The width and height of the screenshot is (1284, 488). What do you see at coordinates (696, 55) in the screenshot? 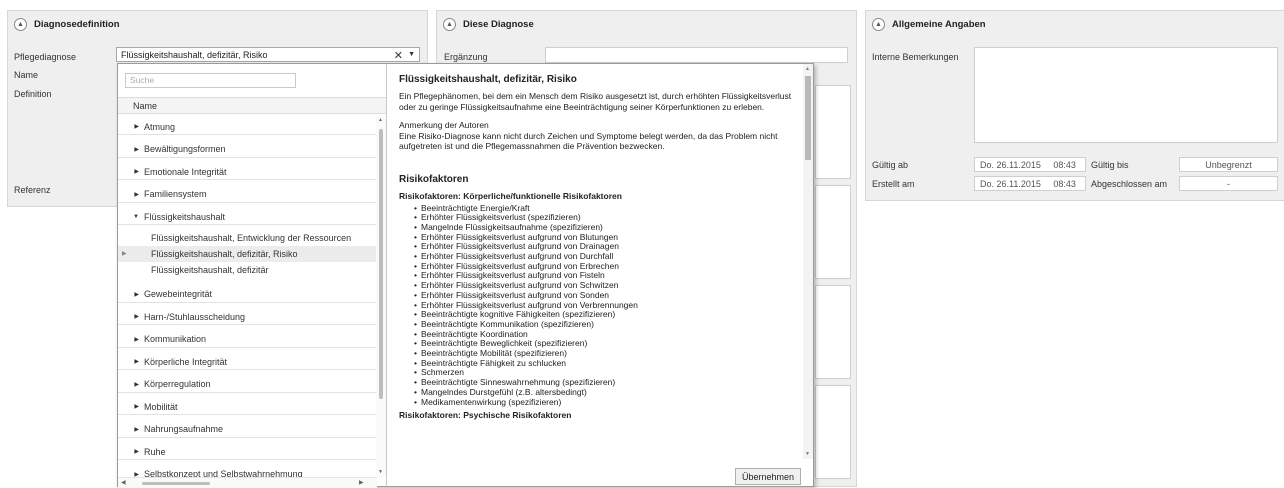
I see `ergaenzung-input` at bounding box center [696, 55].